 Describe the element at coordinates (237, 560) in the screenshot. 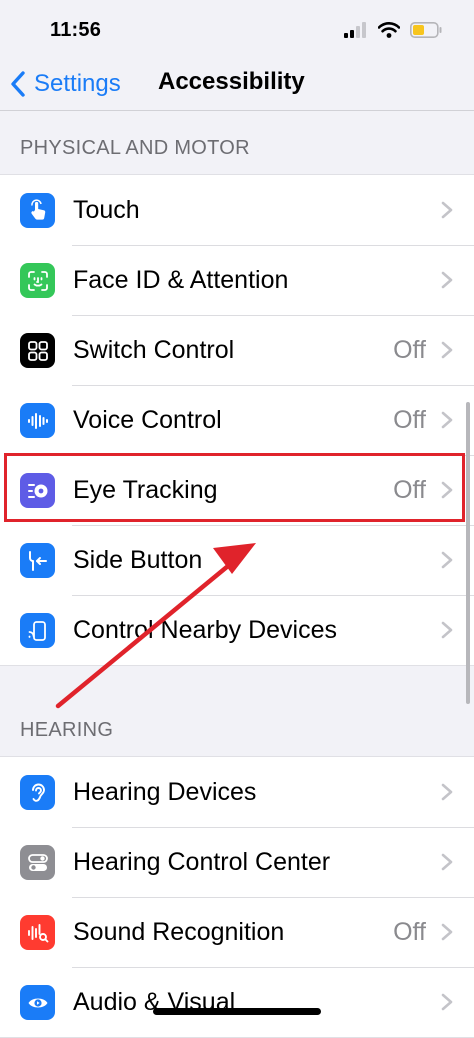

I see `row-side-button: Side Button` at that location.